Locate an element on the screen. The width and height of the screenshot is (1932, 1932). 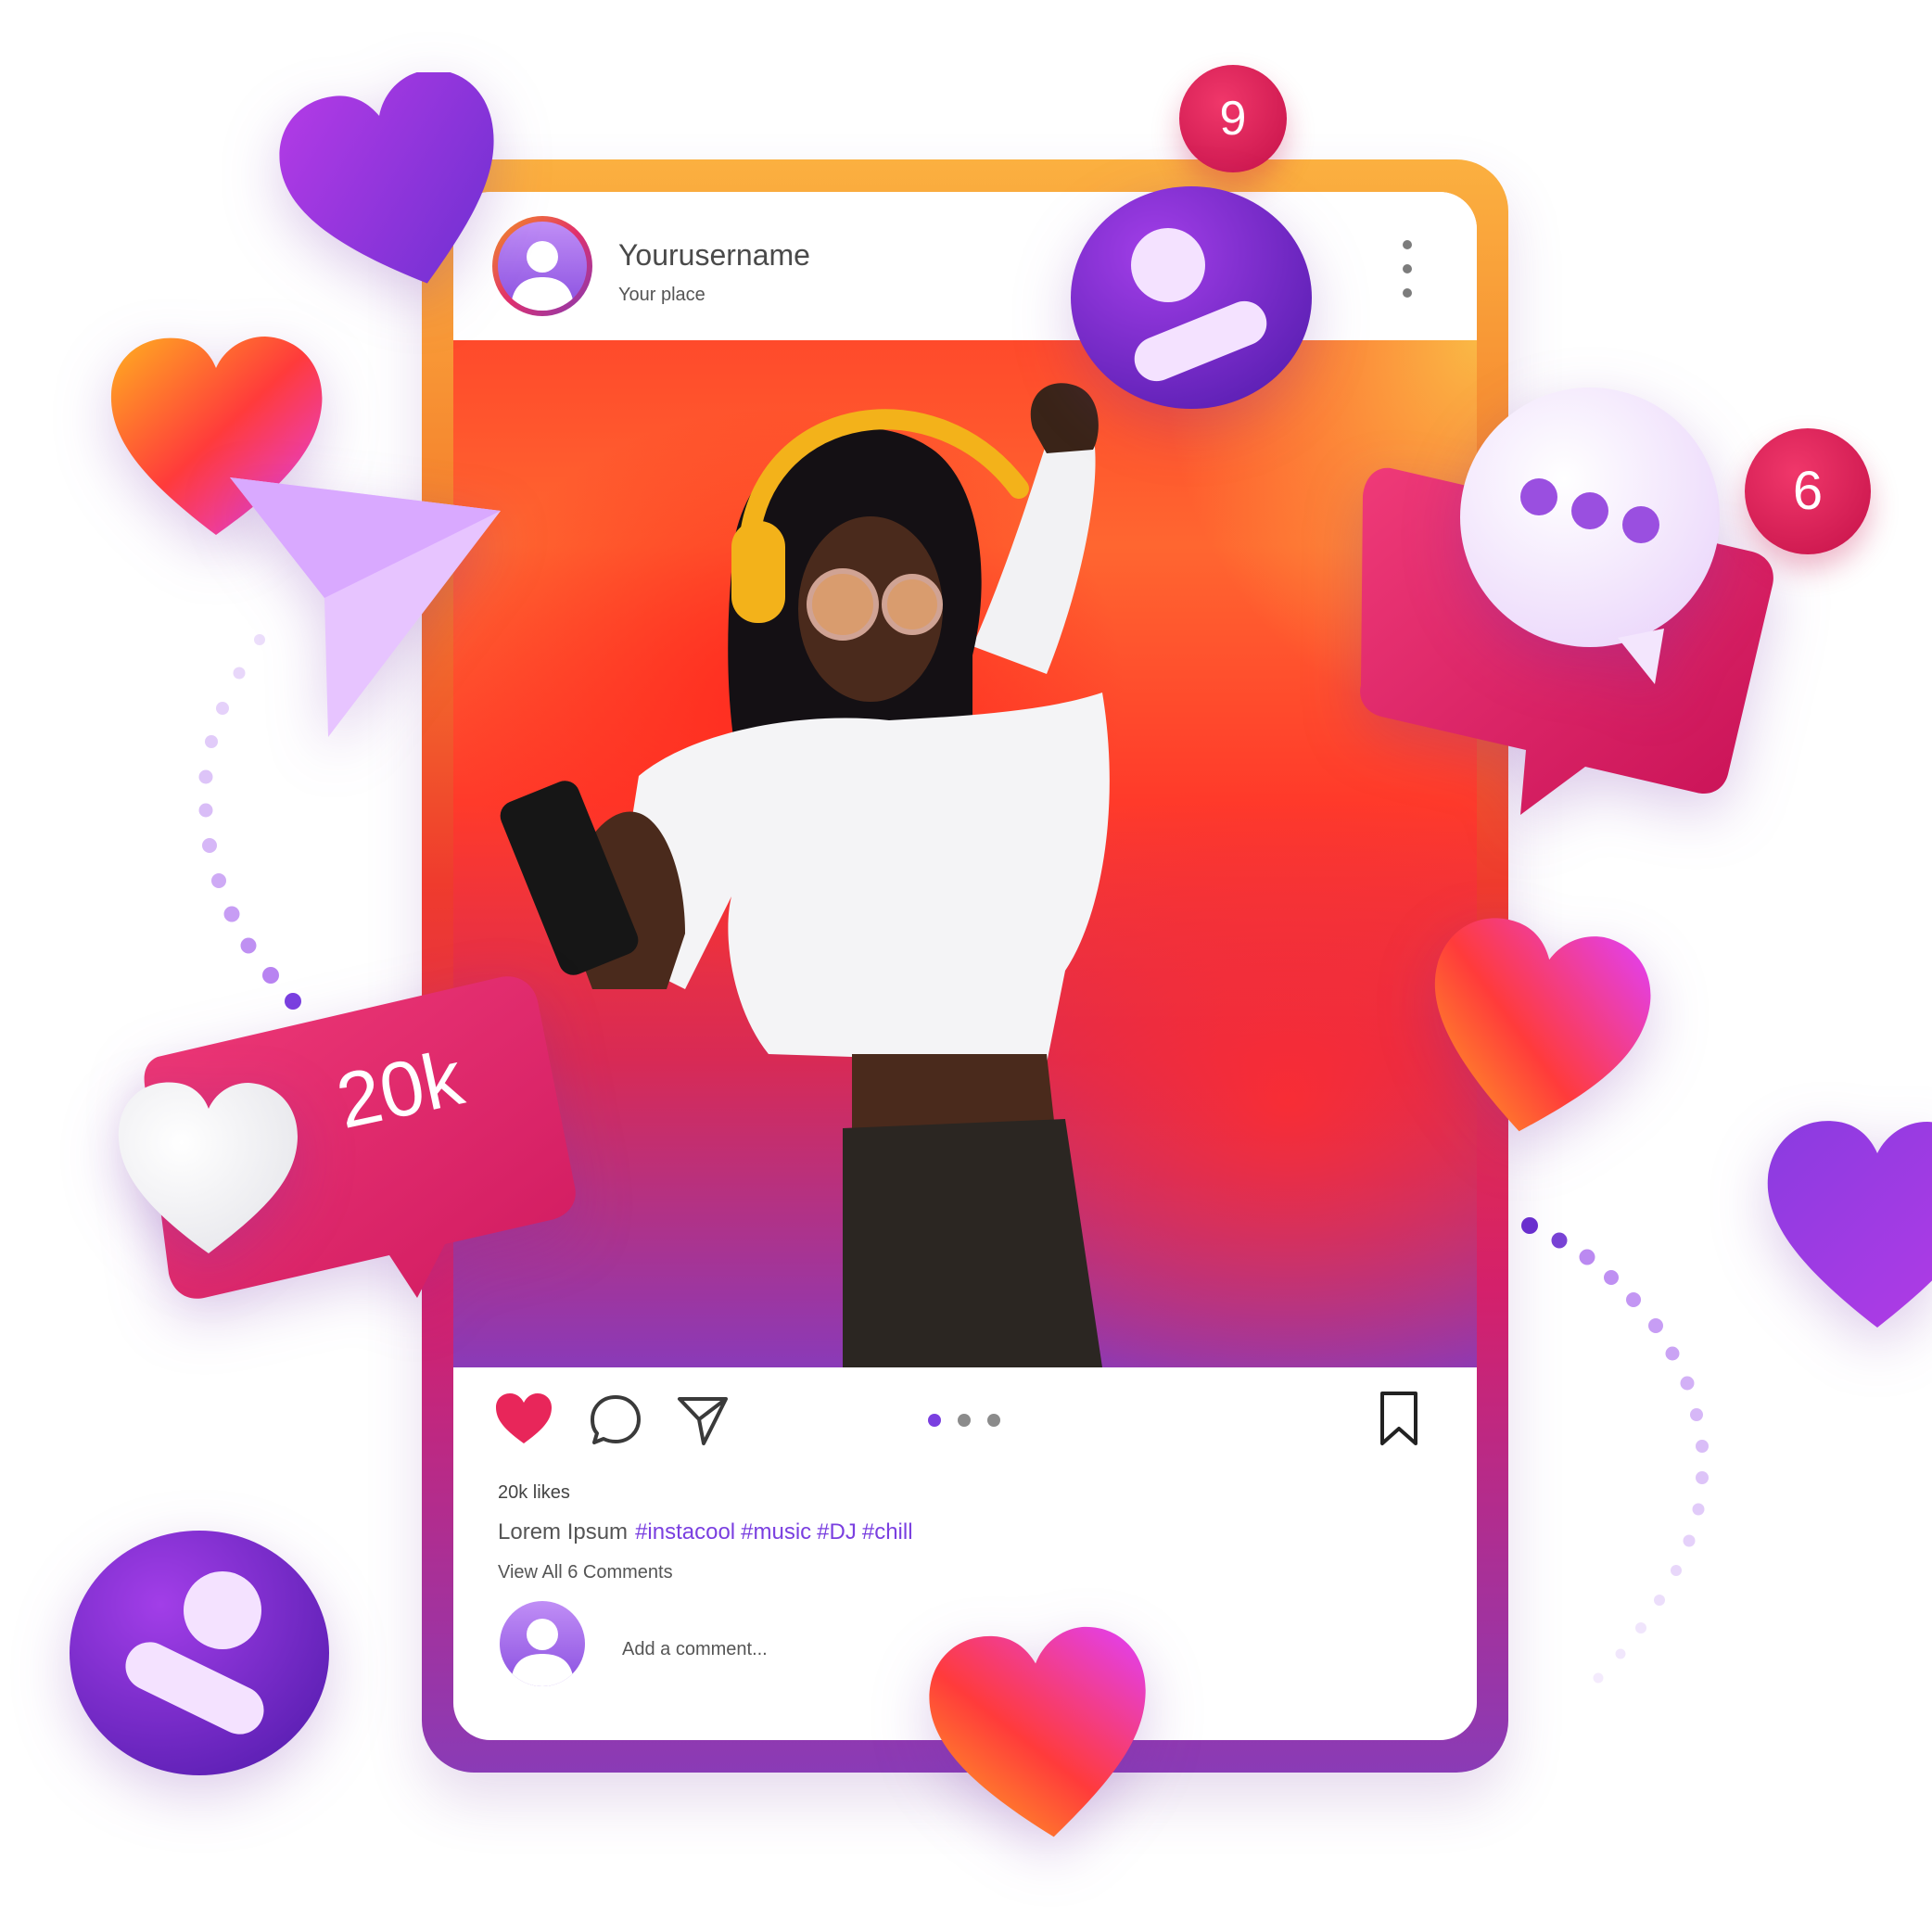
caption-text: Lorem Ipsum is located at coordinates (563, 1531).